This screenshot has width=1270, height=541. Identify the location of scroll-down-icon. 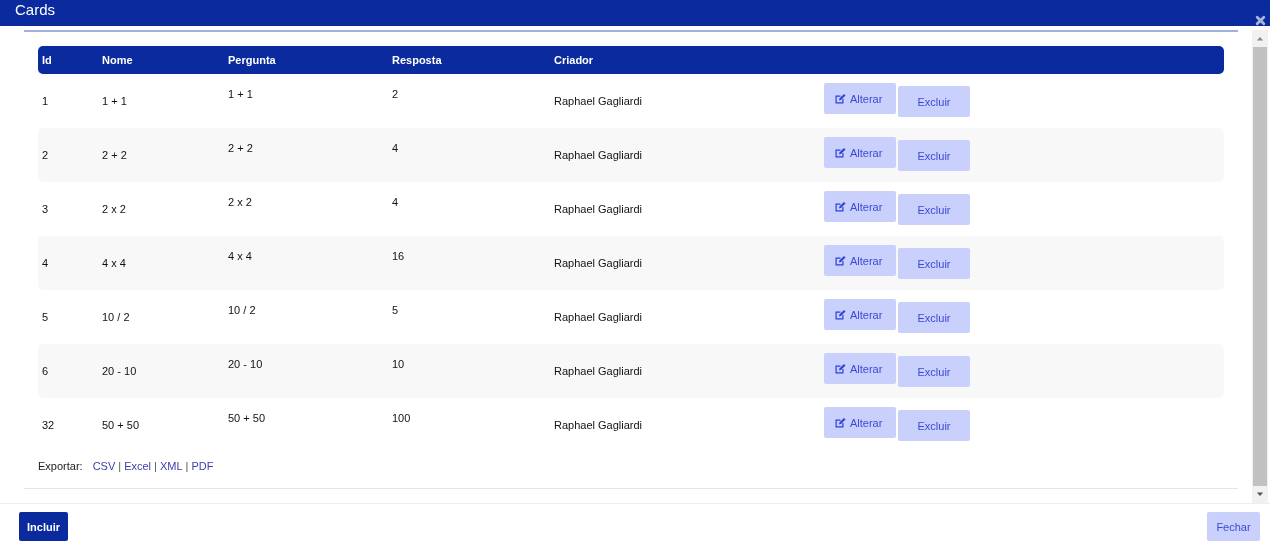
(1260, 494).